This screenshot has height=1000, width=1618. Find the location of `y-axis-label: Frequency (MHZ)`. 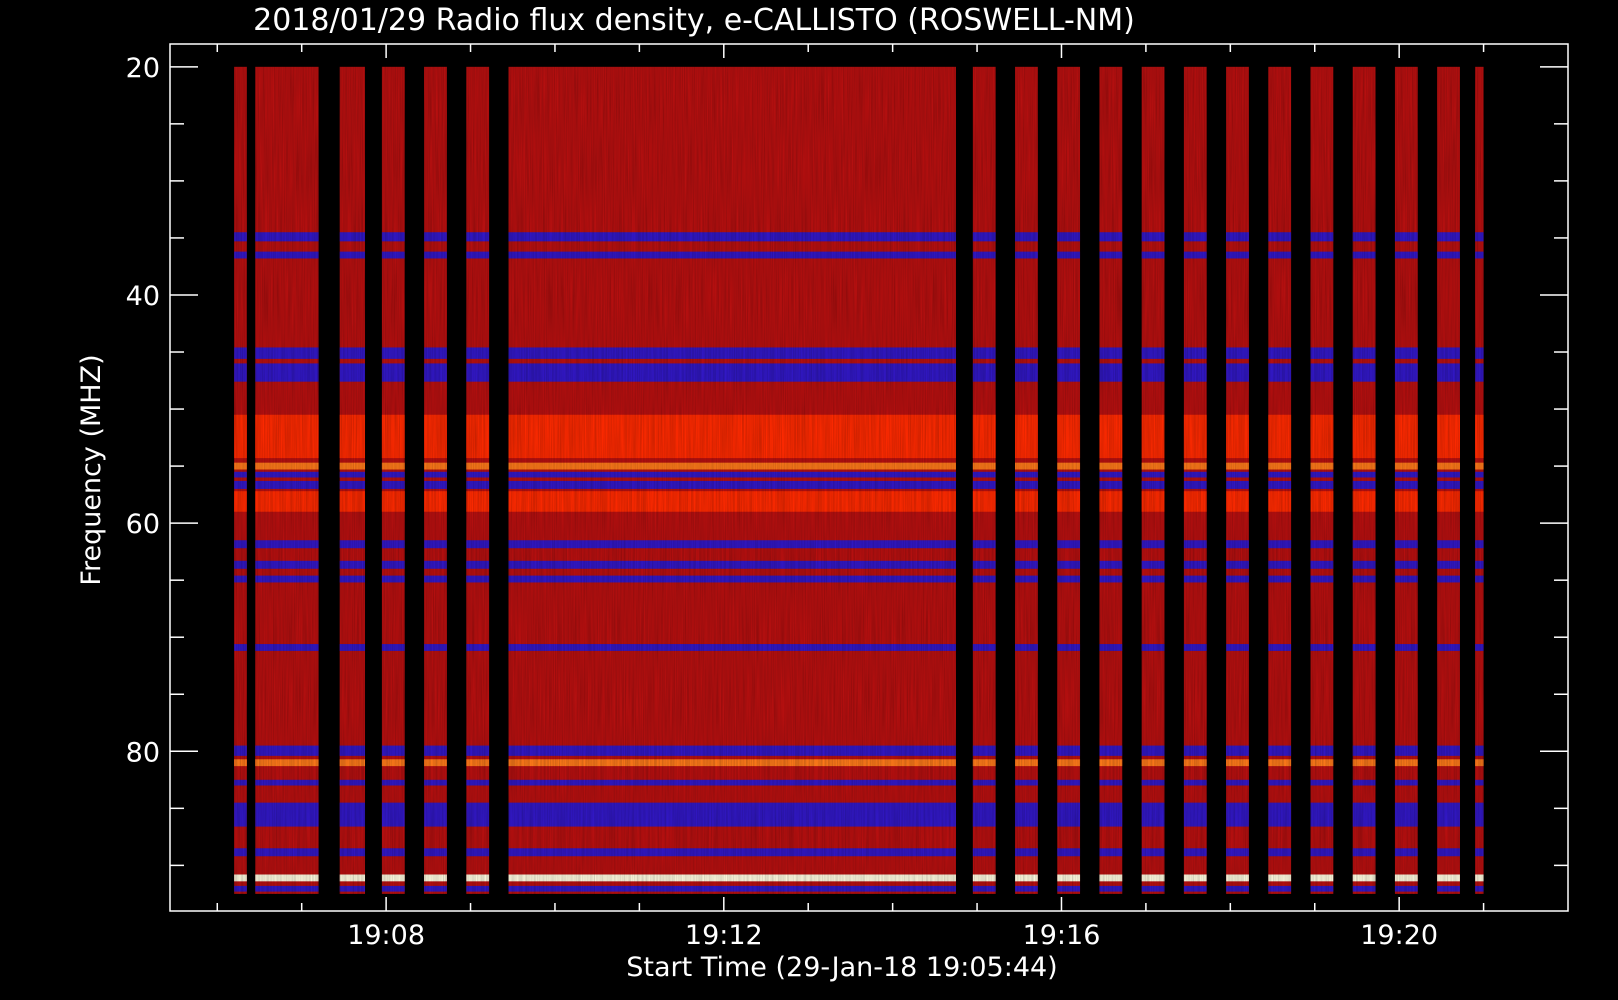

y-axis-label: Frequency (MHZ) is located at coordinates (91, 469).